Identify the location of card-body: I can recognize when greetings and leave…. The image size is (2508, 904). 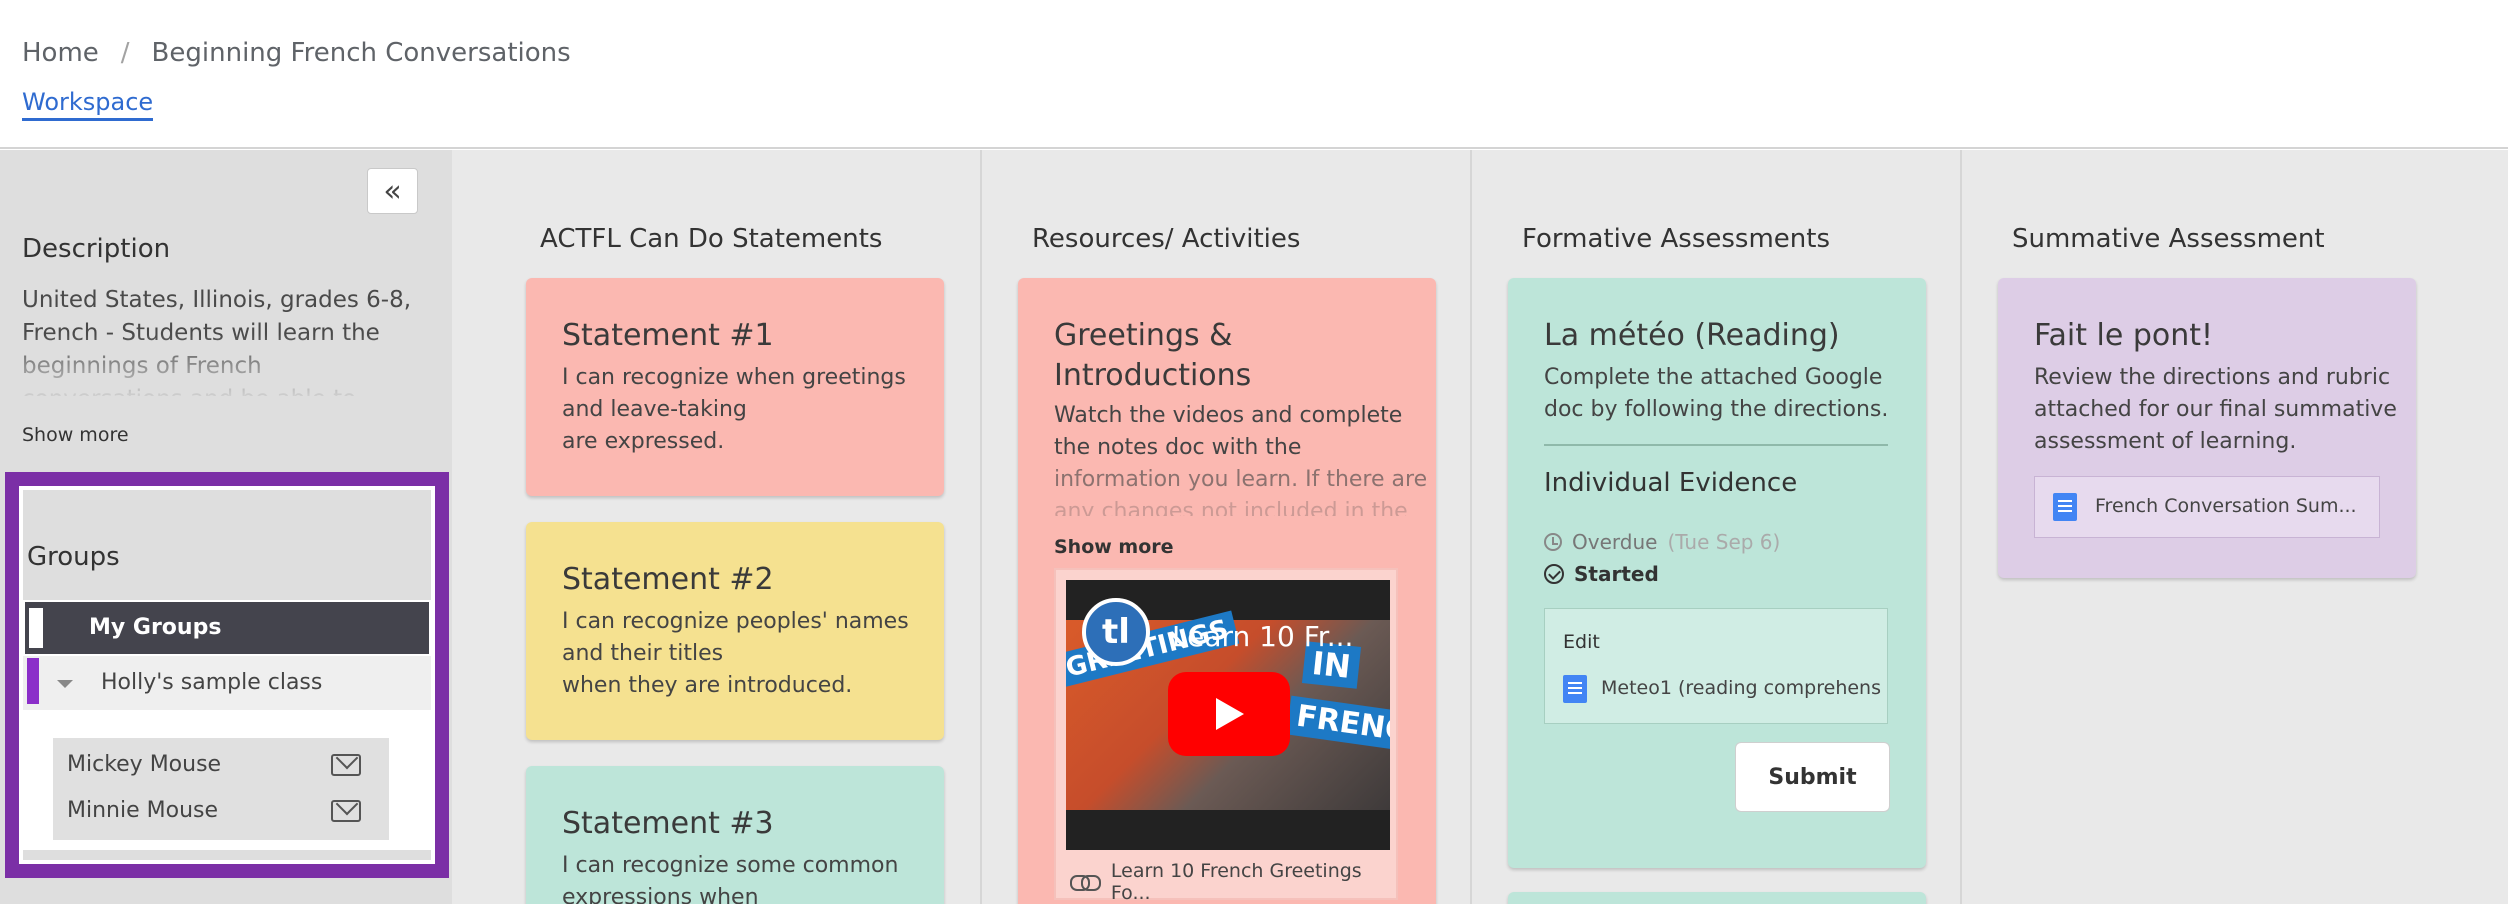
(734, 410).